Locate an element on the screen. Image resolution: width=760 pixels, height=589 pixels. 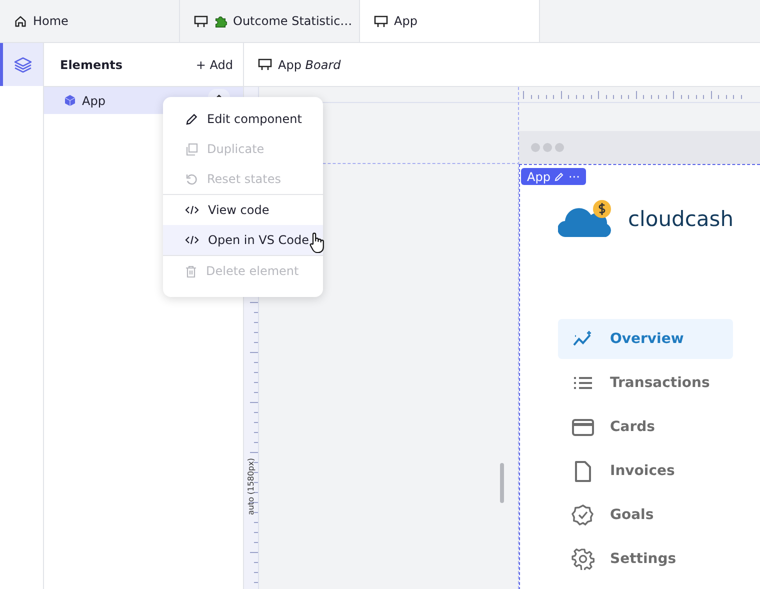
layers-button is located at coordinates (21, 64).